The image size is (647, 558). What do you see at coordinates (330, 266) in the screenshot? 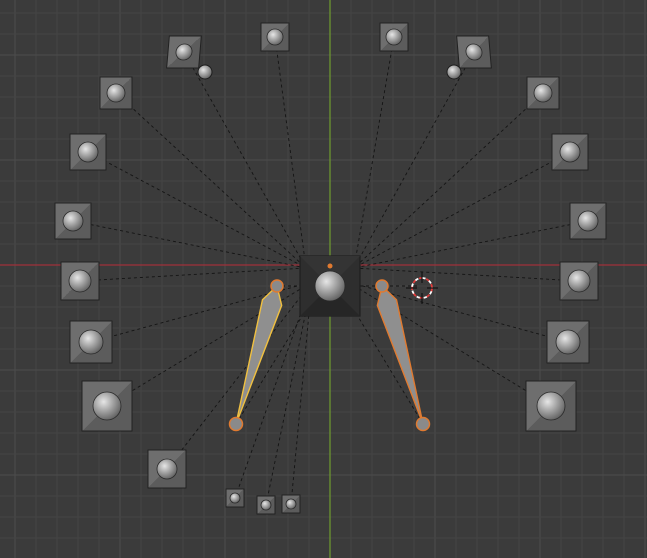
I see `object-origin-icon` at bounding box center [330, 266].